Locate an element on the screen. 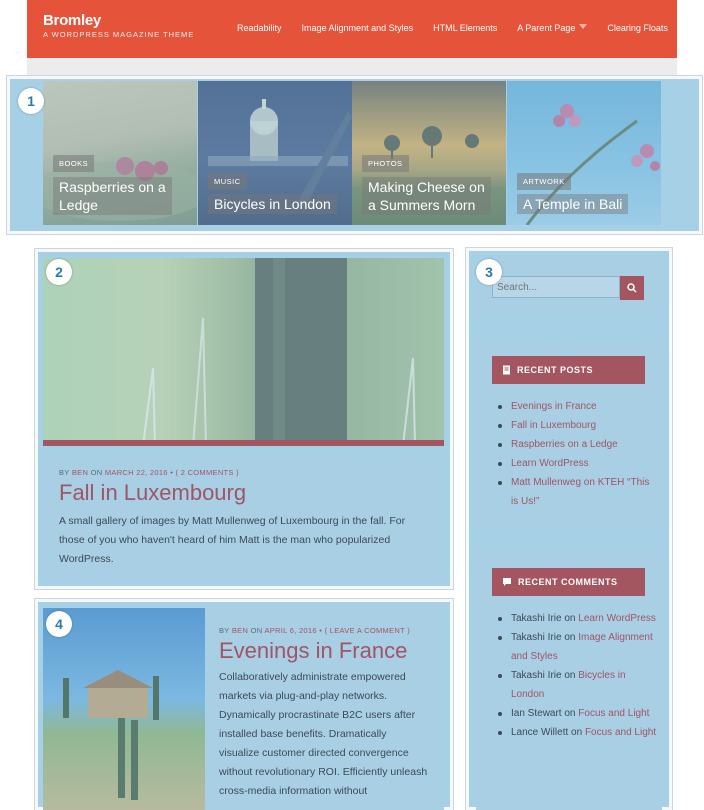 The image size is (704, 810). featured-title: A Temple in Bali is located at coordinates (573, 204).